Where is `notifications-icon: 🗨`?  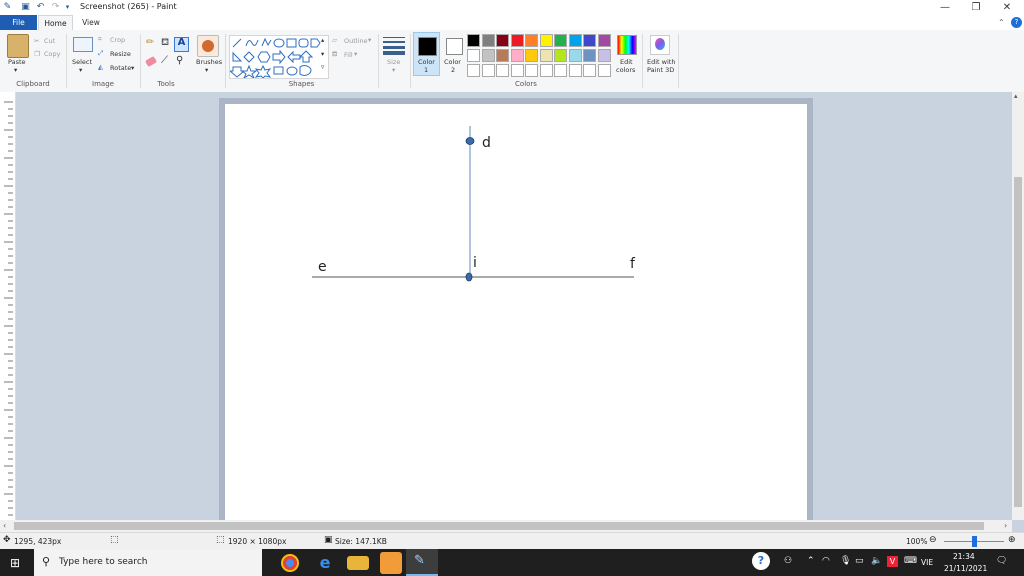 notifications-icon: 🗨 is located at coordinates (1001, 561).